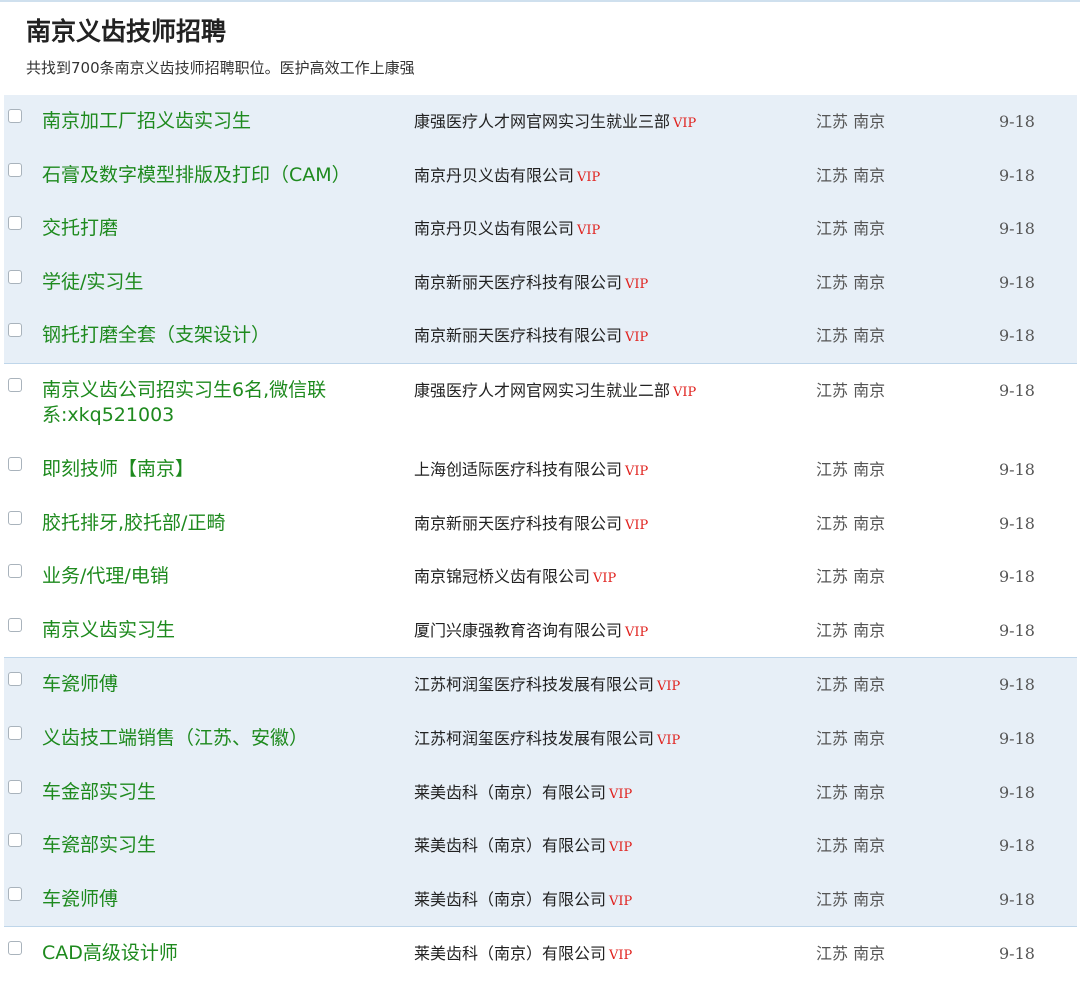 The width and height of the screenshot is (1080, 981). Describe the element at coordinates (207, 335) in the screenshot. I see `job-title-link: 钢托打磨全套（支架设计）` at that location.